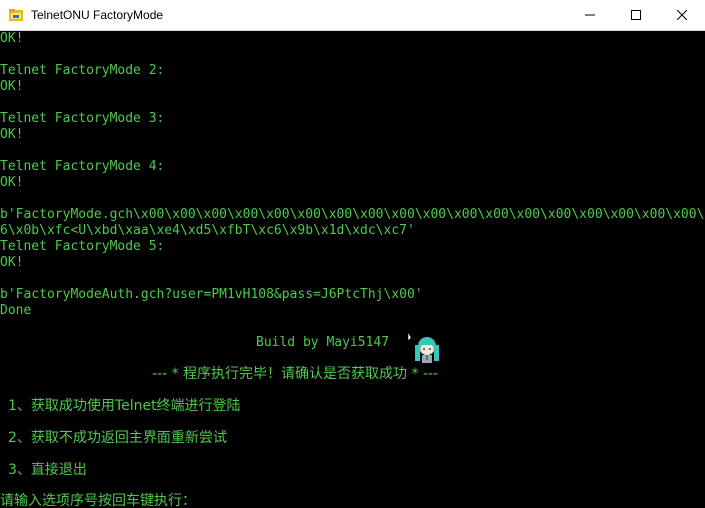 This screenshot has width=705, height=508. What do you see at coordinates (98, 500) in the screenshot?
I see `input-prompt: 请输入选项序号按回车键执行：` at bounding box center [98, 500].